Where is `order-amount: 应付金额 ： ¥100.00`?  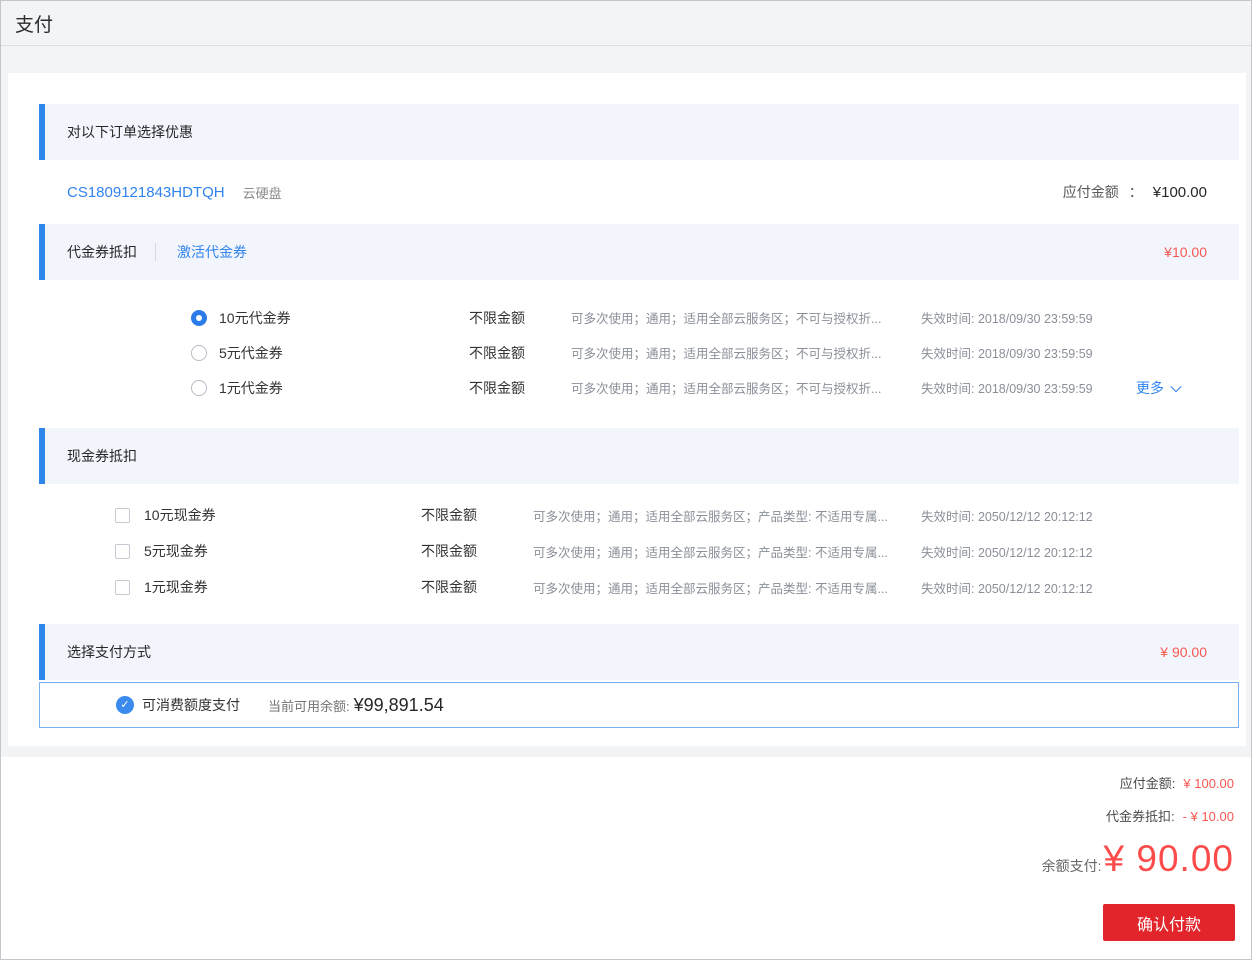 order-amount: 应付金额 ： ¥100.00 is located at coordinates (1135, 192).